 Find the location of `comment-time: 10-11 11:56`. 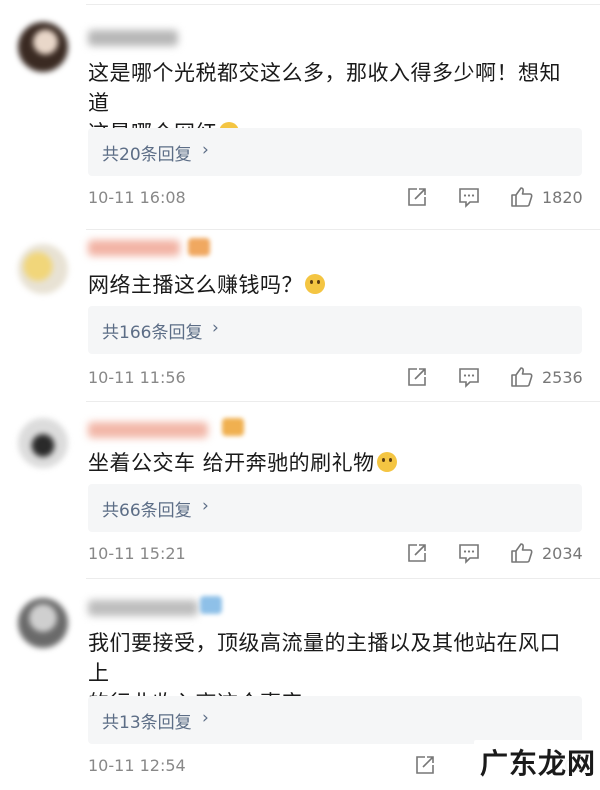

comment-time: 10-11 11:56 is located at coordinates (137, 377).